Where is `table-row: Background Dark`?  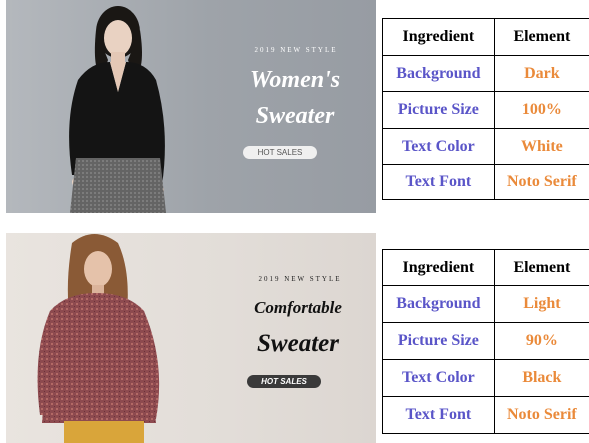
table-row: Background Dark is located at coordinates (485, 73).